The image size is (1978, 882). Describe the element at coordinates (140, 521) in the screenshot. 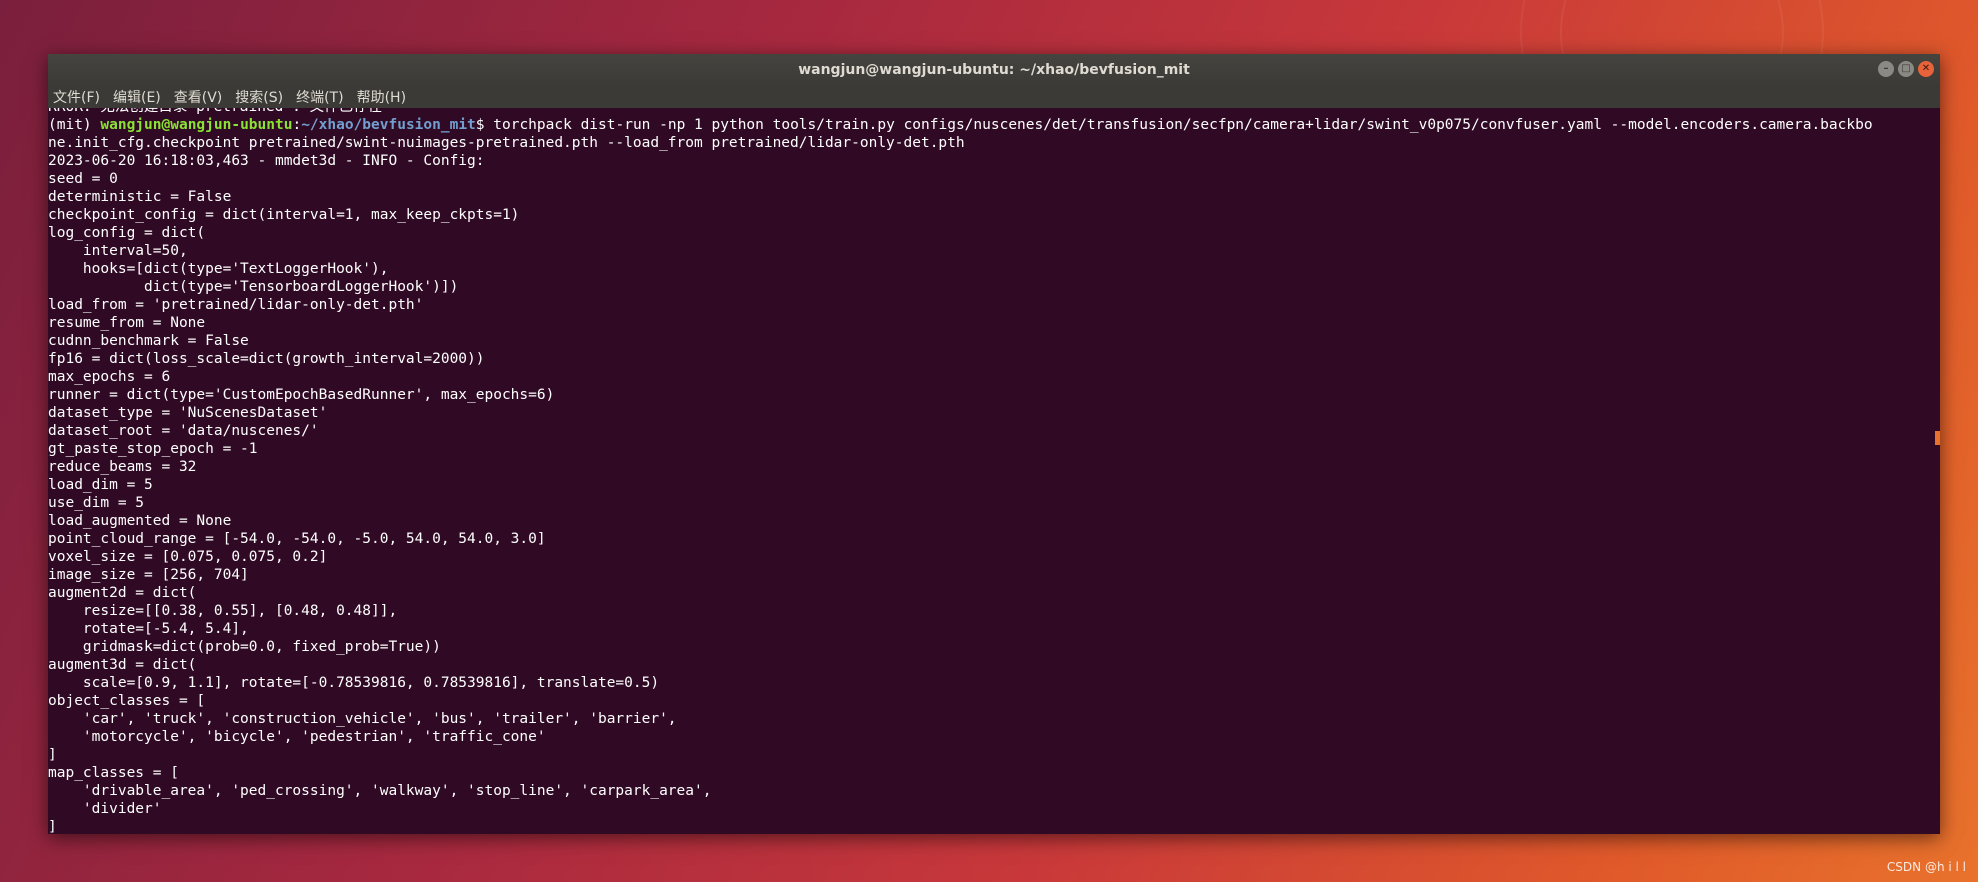

I see `terminal-line: load_augmented = None` at that location.